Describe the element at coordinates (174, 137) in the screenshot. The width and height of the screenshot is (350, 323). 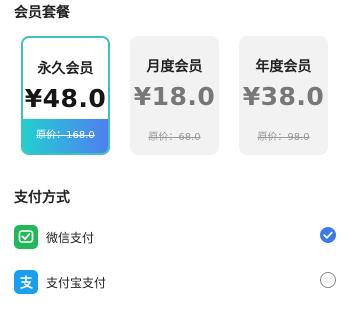
I see `plan-original-price: 原价：68.0` at that location.